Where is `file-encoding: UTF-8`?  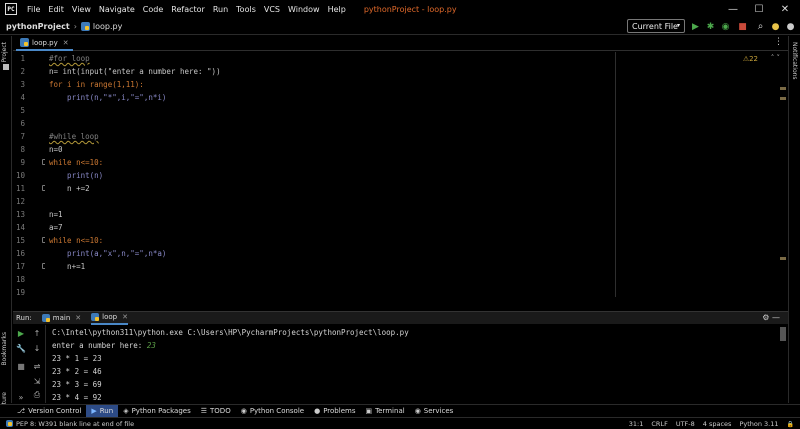
file-encoding: UTF-8 is located at coordinates (685, 424).